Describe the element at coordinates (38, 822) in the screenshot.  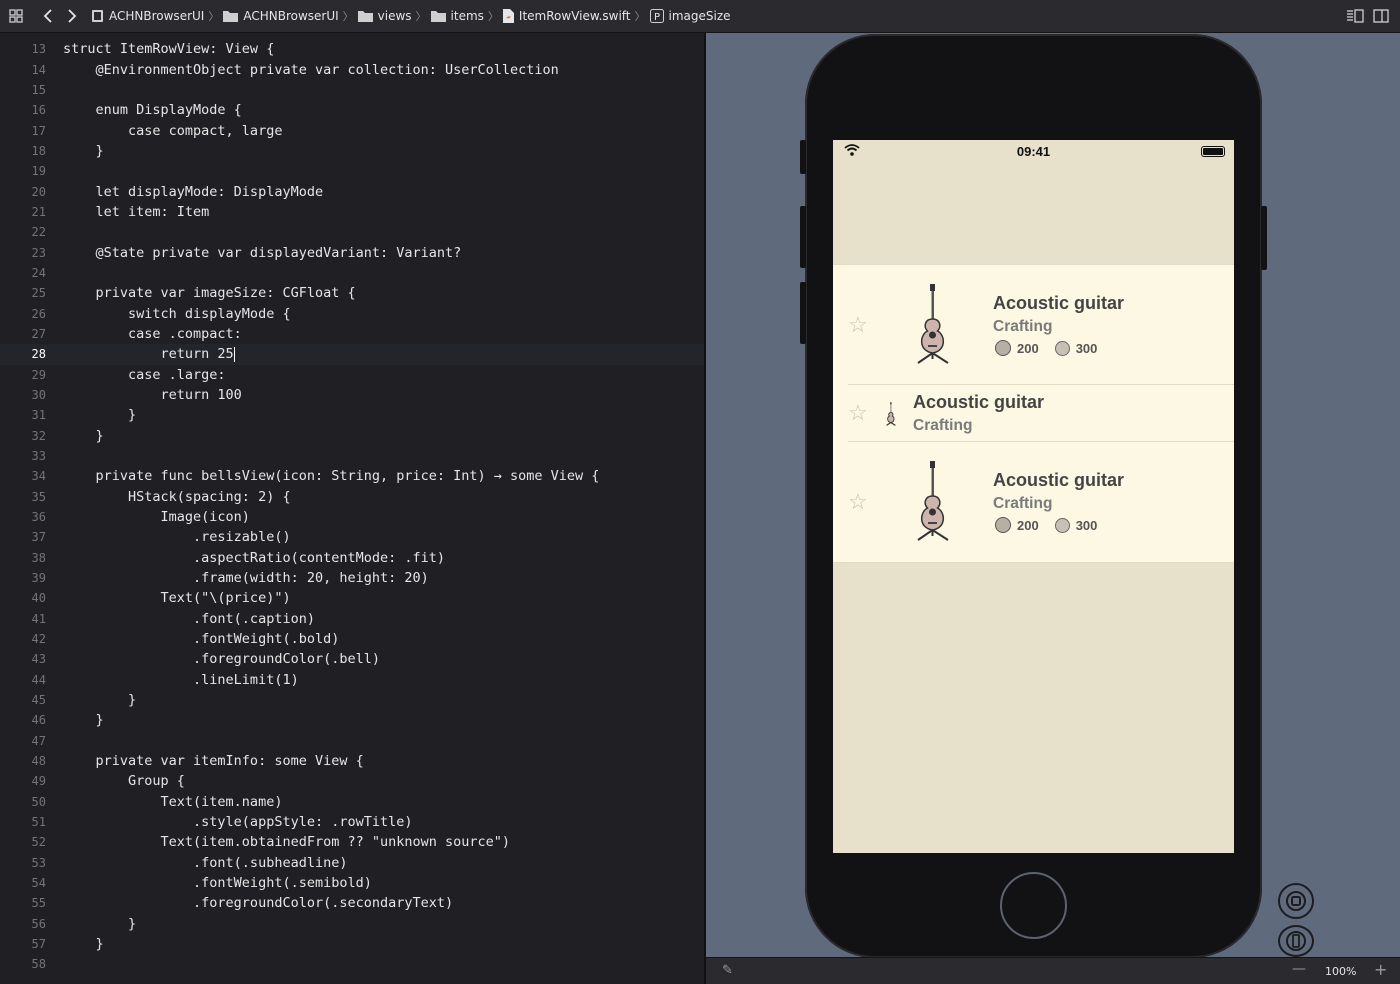
I see `line-number: 51` at that location.